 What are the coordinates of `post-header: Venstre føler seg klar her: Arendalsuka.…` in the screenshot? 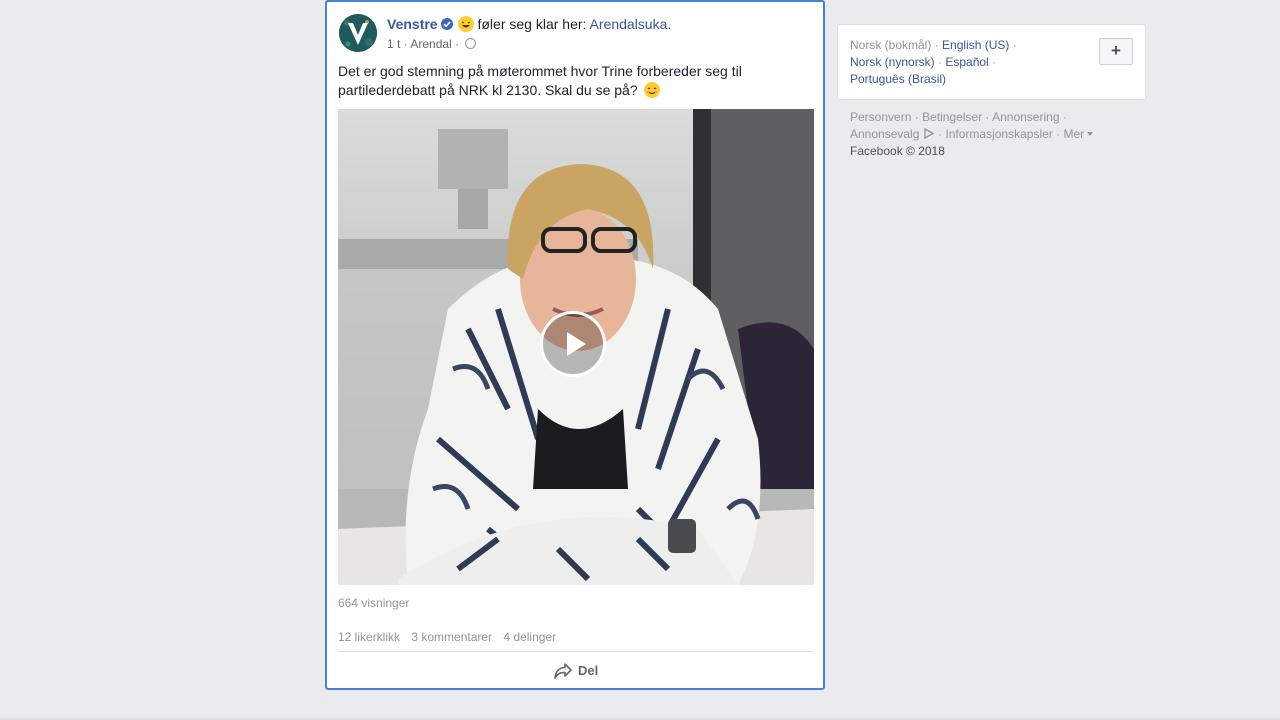 It's located at (575, 35).